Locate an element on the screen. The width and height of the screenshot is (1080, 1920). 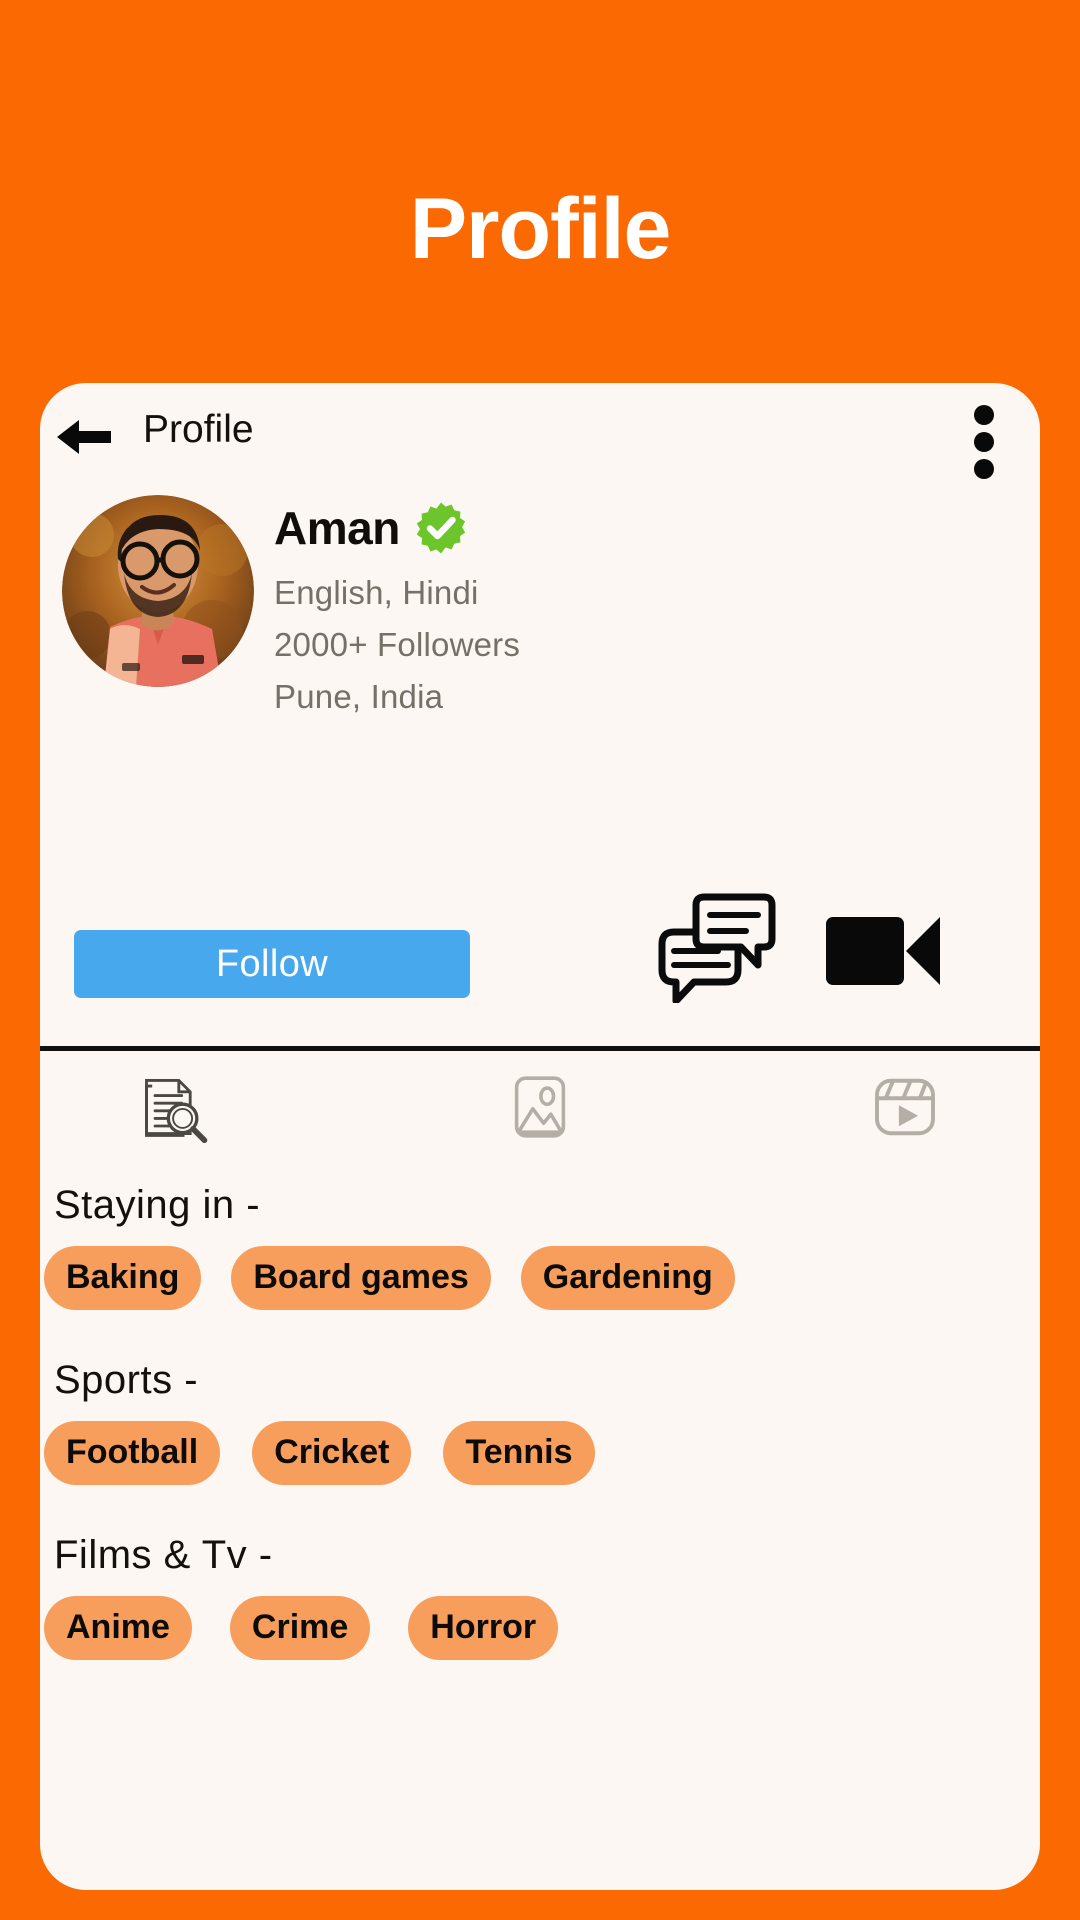
tag-row: Anime Crime Horror is located at coordinates (542, 1628).